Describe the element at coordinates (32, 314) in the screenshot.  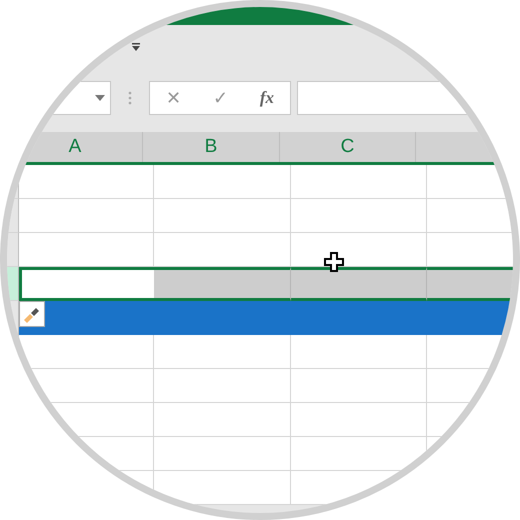
I see `paste-options-button` at that location.